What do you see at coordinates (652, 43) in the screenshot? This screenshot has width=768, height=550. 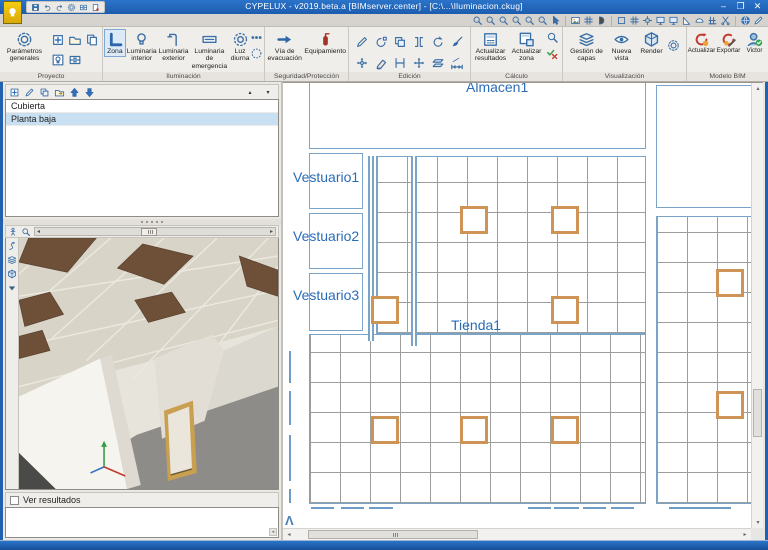 I see `render-button: Render` at bounding box center [652, 43].